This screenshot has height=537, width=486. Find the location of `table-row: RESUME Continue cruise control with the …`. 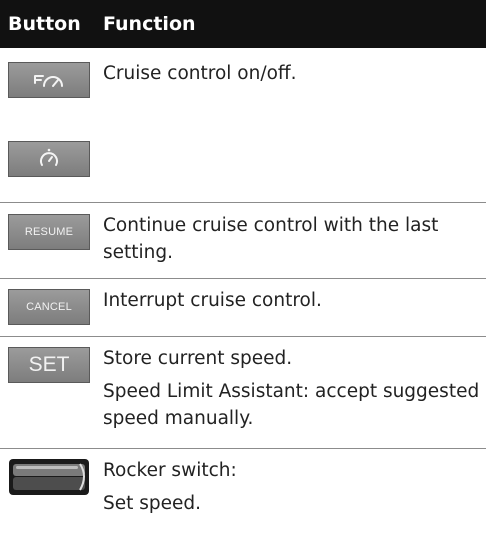

table-row: RESUME Continue cruise control with the … is located at coordinates (243, 241).